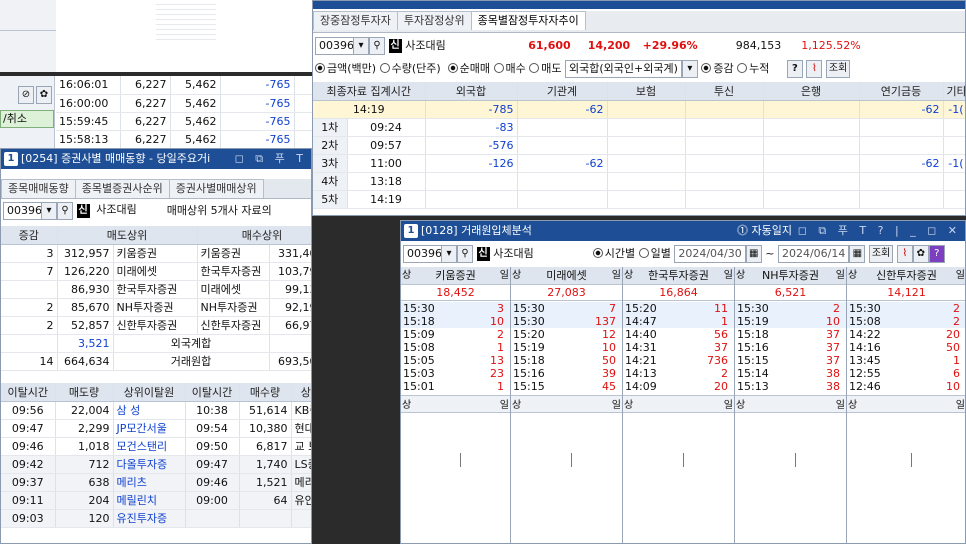 This screenshot has height=544, width=966. I want to click on edit-icon: ⊘, so click(26, 95).